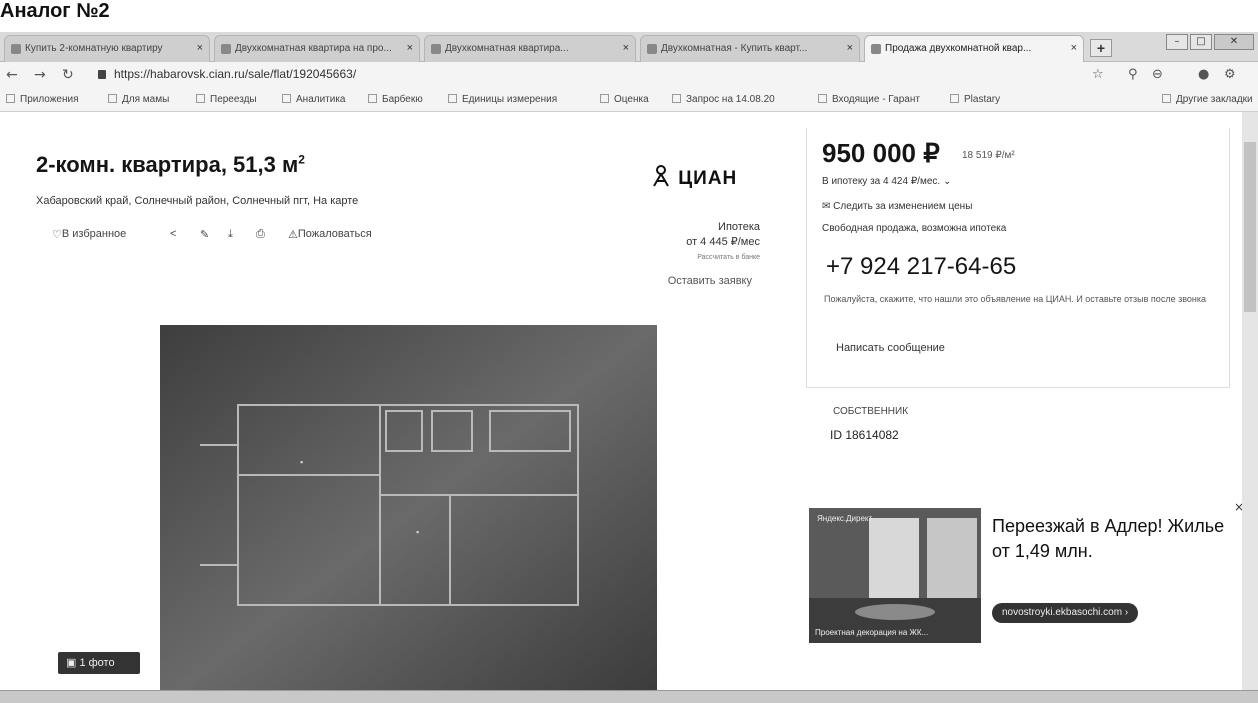 This screenshot has width=1258, height=703. Describe the element at coordinates (314, 99) in the screenshot. I see `bookmark-item: Аналитика` at that location.